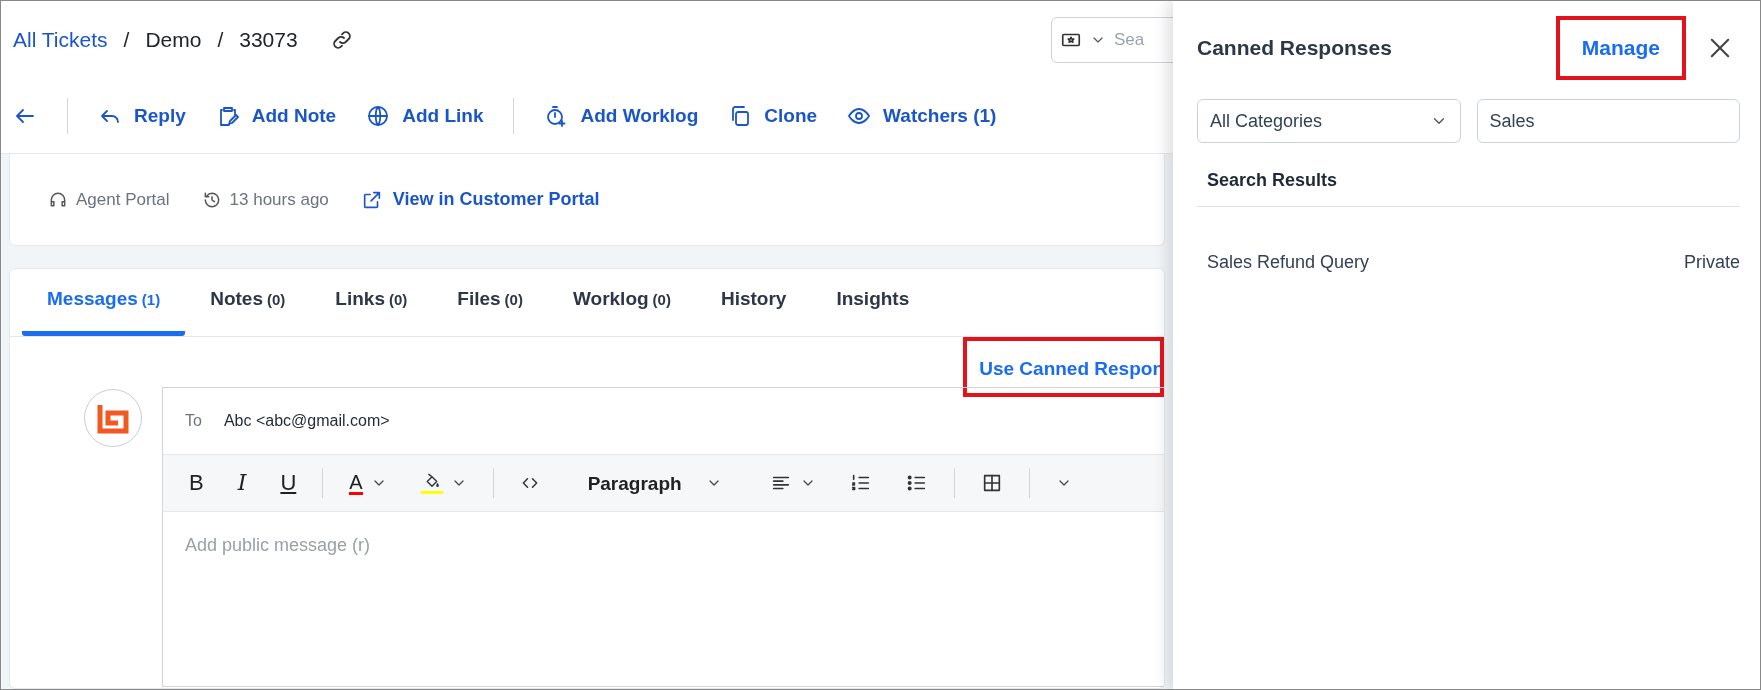 The width and height of the screenshot is (1761, 690). Describe the element at coordinates (773, 116) in the screenshot. I see `toolbar-button: Clone` at that location.